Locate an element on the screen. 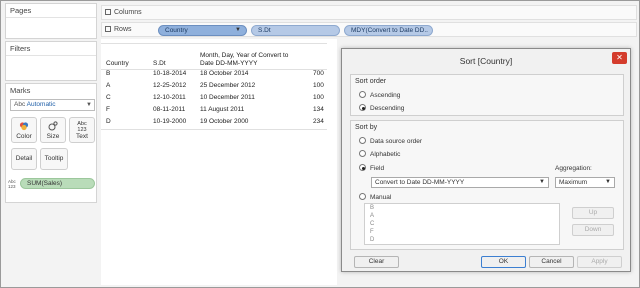 The height and width of the screenshot is (288, 640). columns-shelf: Columns is located at coordinates (369, 12).